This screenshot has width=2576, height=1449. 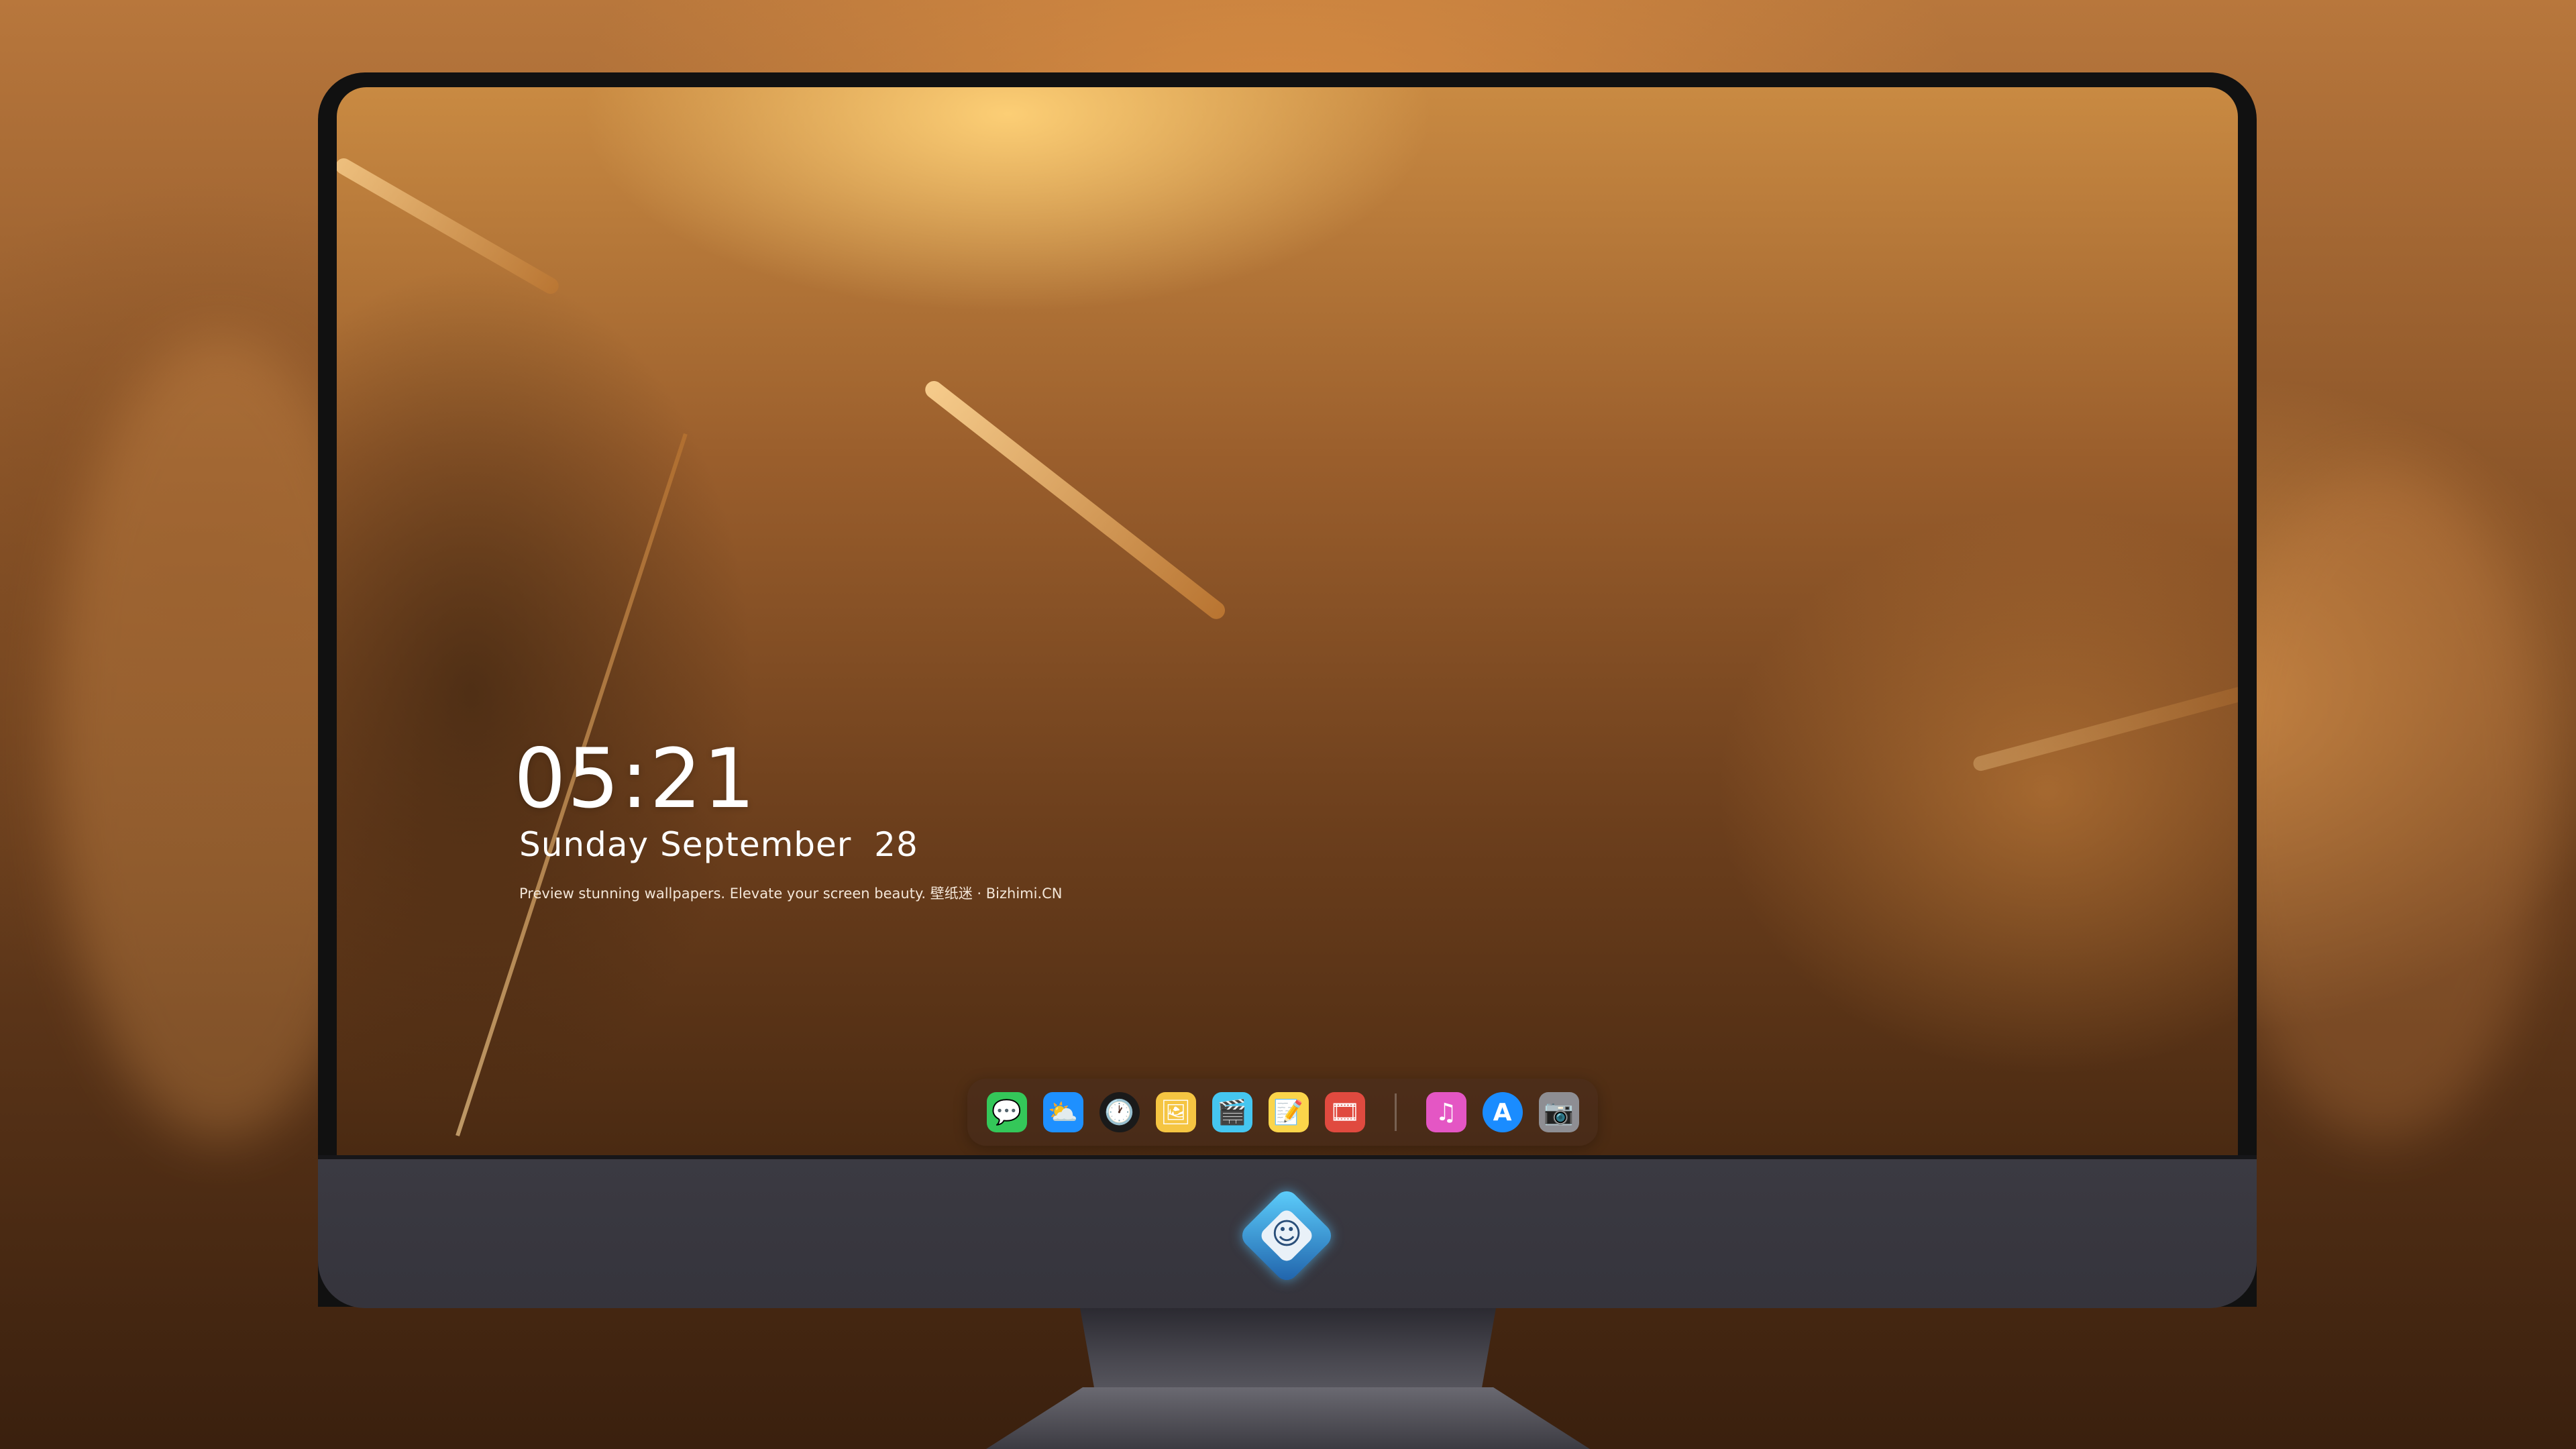 What do you see at coordinates (718, 844) in the screenshot?
I see `clock-date: Sunday September 28` at bounding box center [718, 844].